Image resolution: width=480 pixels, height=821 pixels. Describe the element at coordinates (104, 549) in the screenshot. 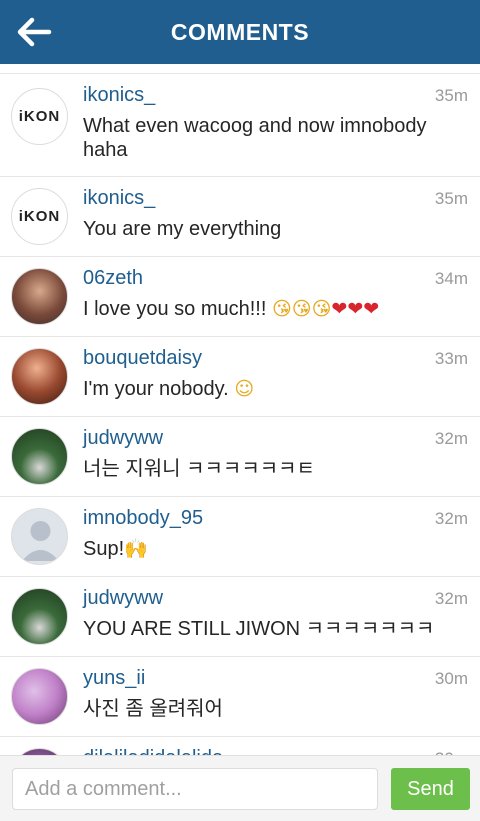

I see `comment-text-body: Sup!` at that location.